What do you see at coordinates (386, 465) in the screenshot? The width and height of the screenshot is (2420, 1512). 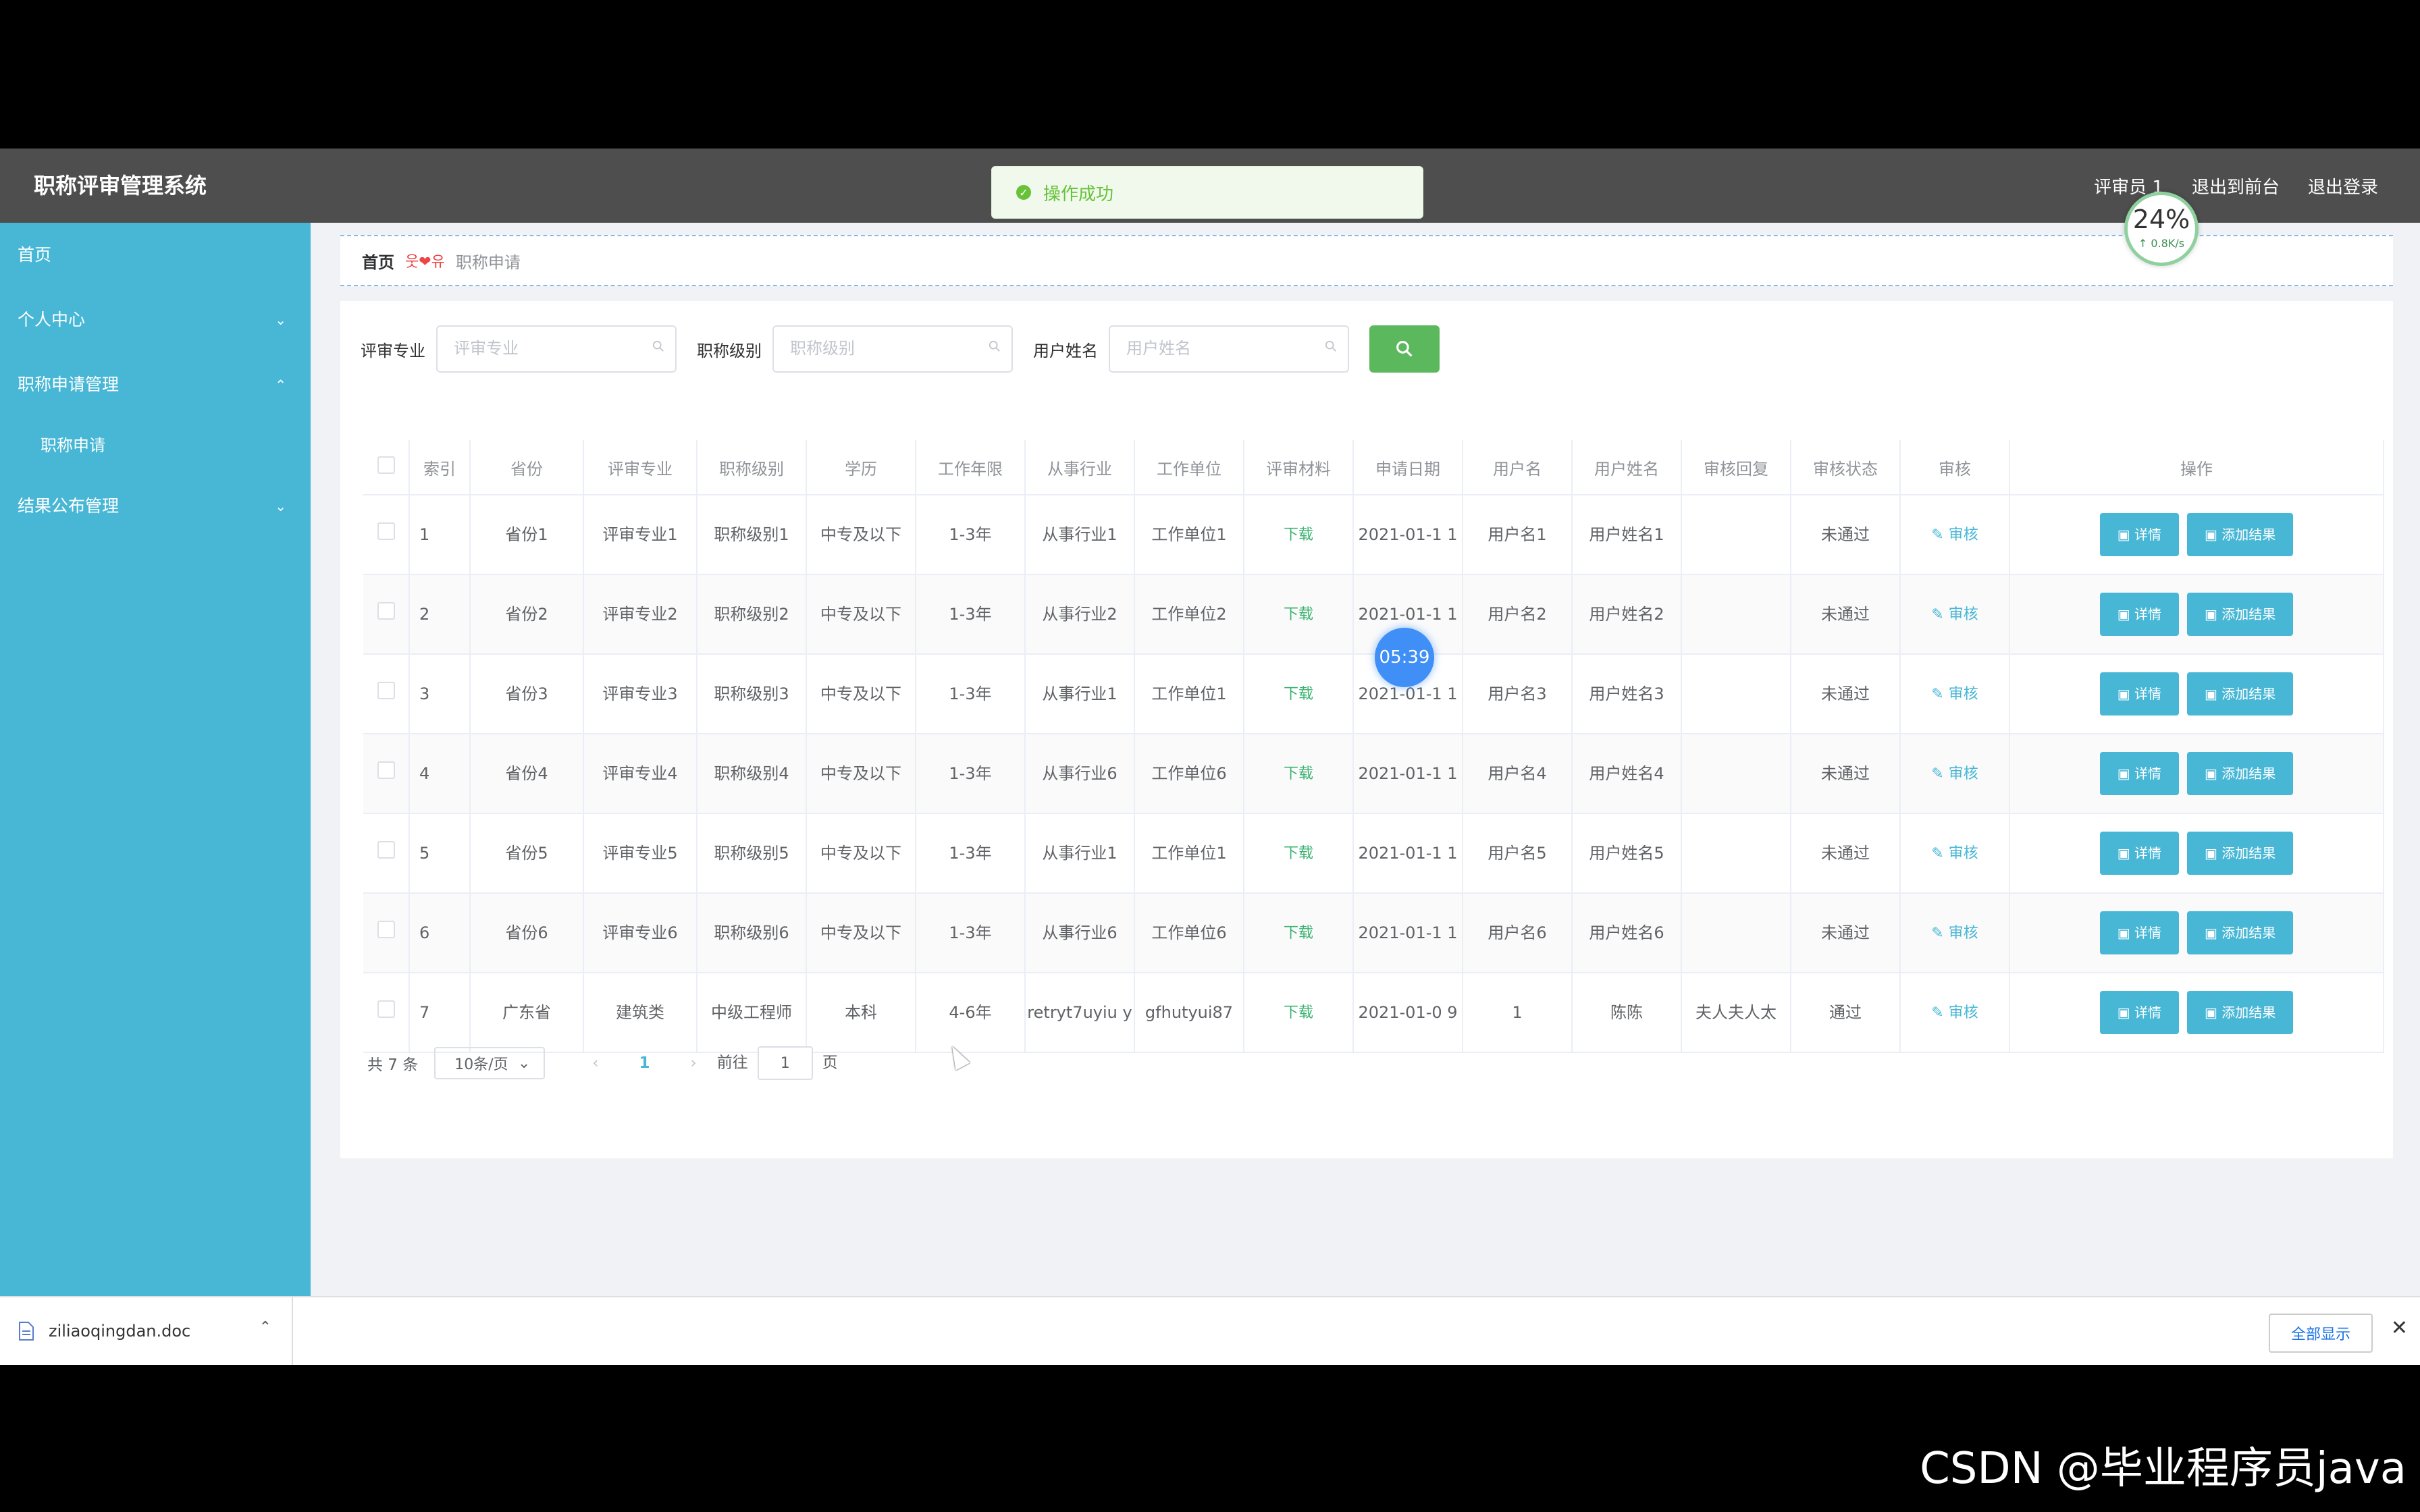 I see `select-all-checkbox` at bounding box center [386, 465].